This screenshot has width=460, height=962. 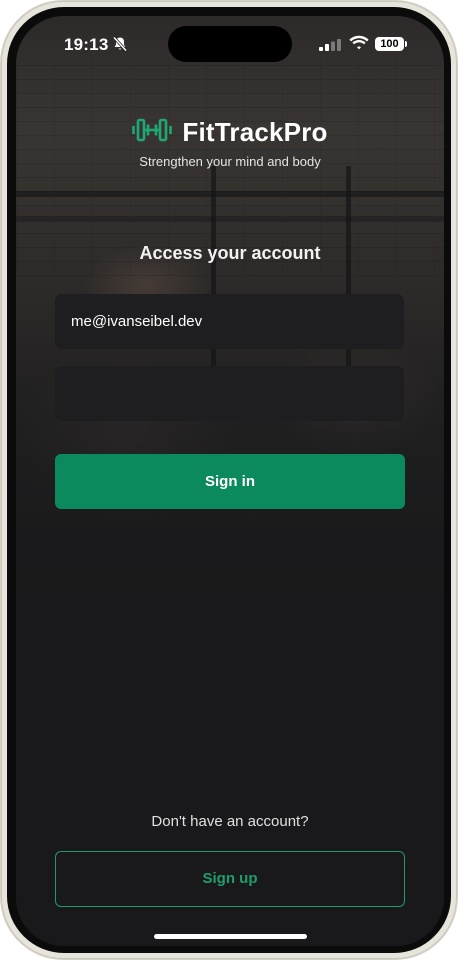 What do you see at coordinates (229, 321) in the screenshot?
I see `email-field: me@ivanseibel.dev` at bounding box center [229, 321].